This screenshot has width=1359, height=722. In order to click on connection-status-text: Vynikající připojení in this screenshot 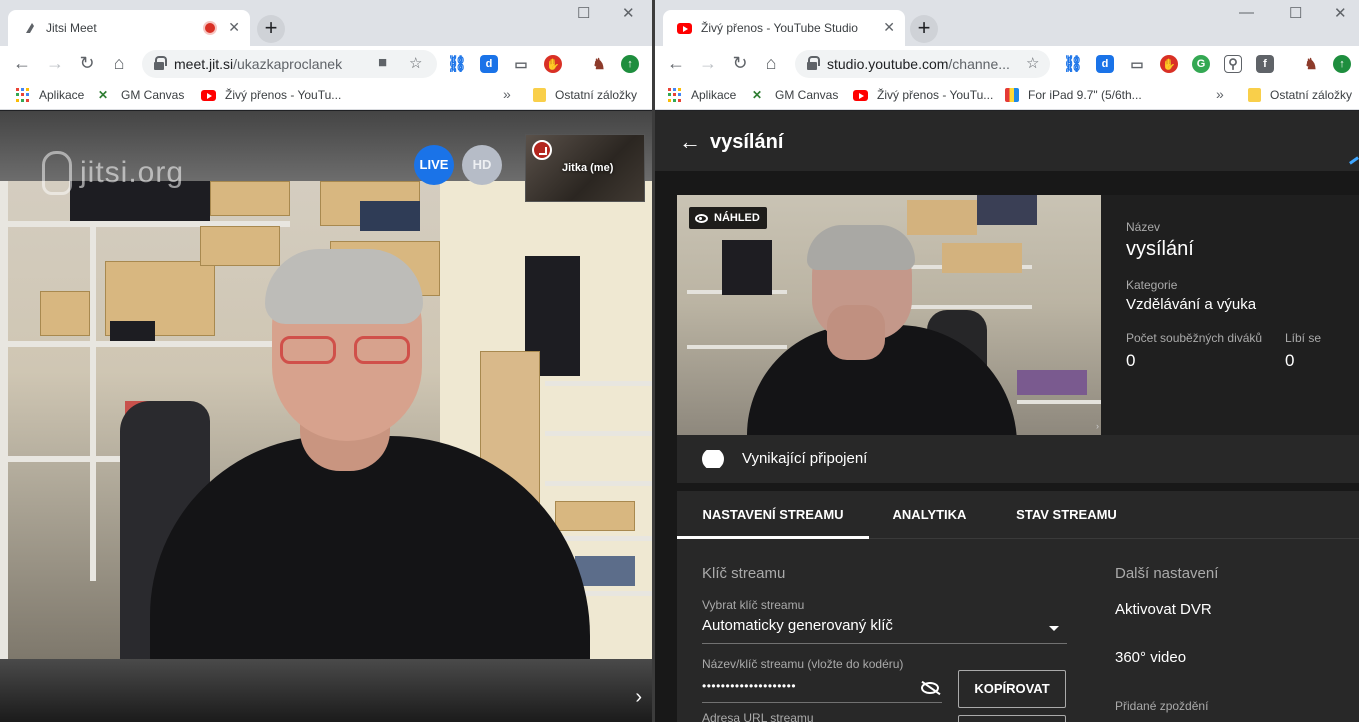, I will do `click(805, 458)`.